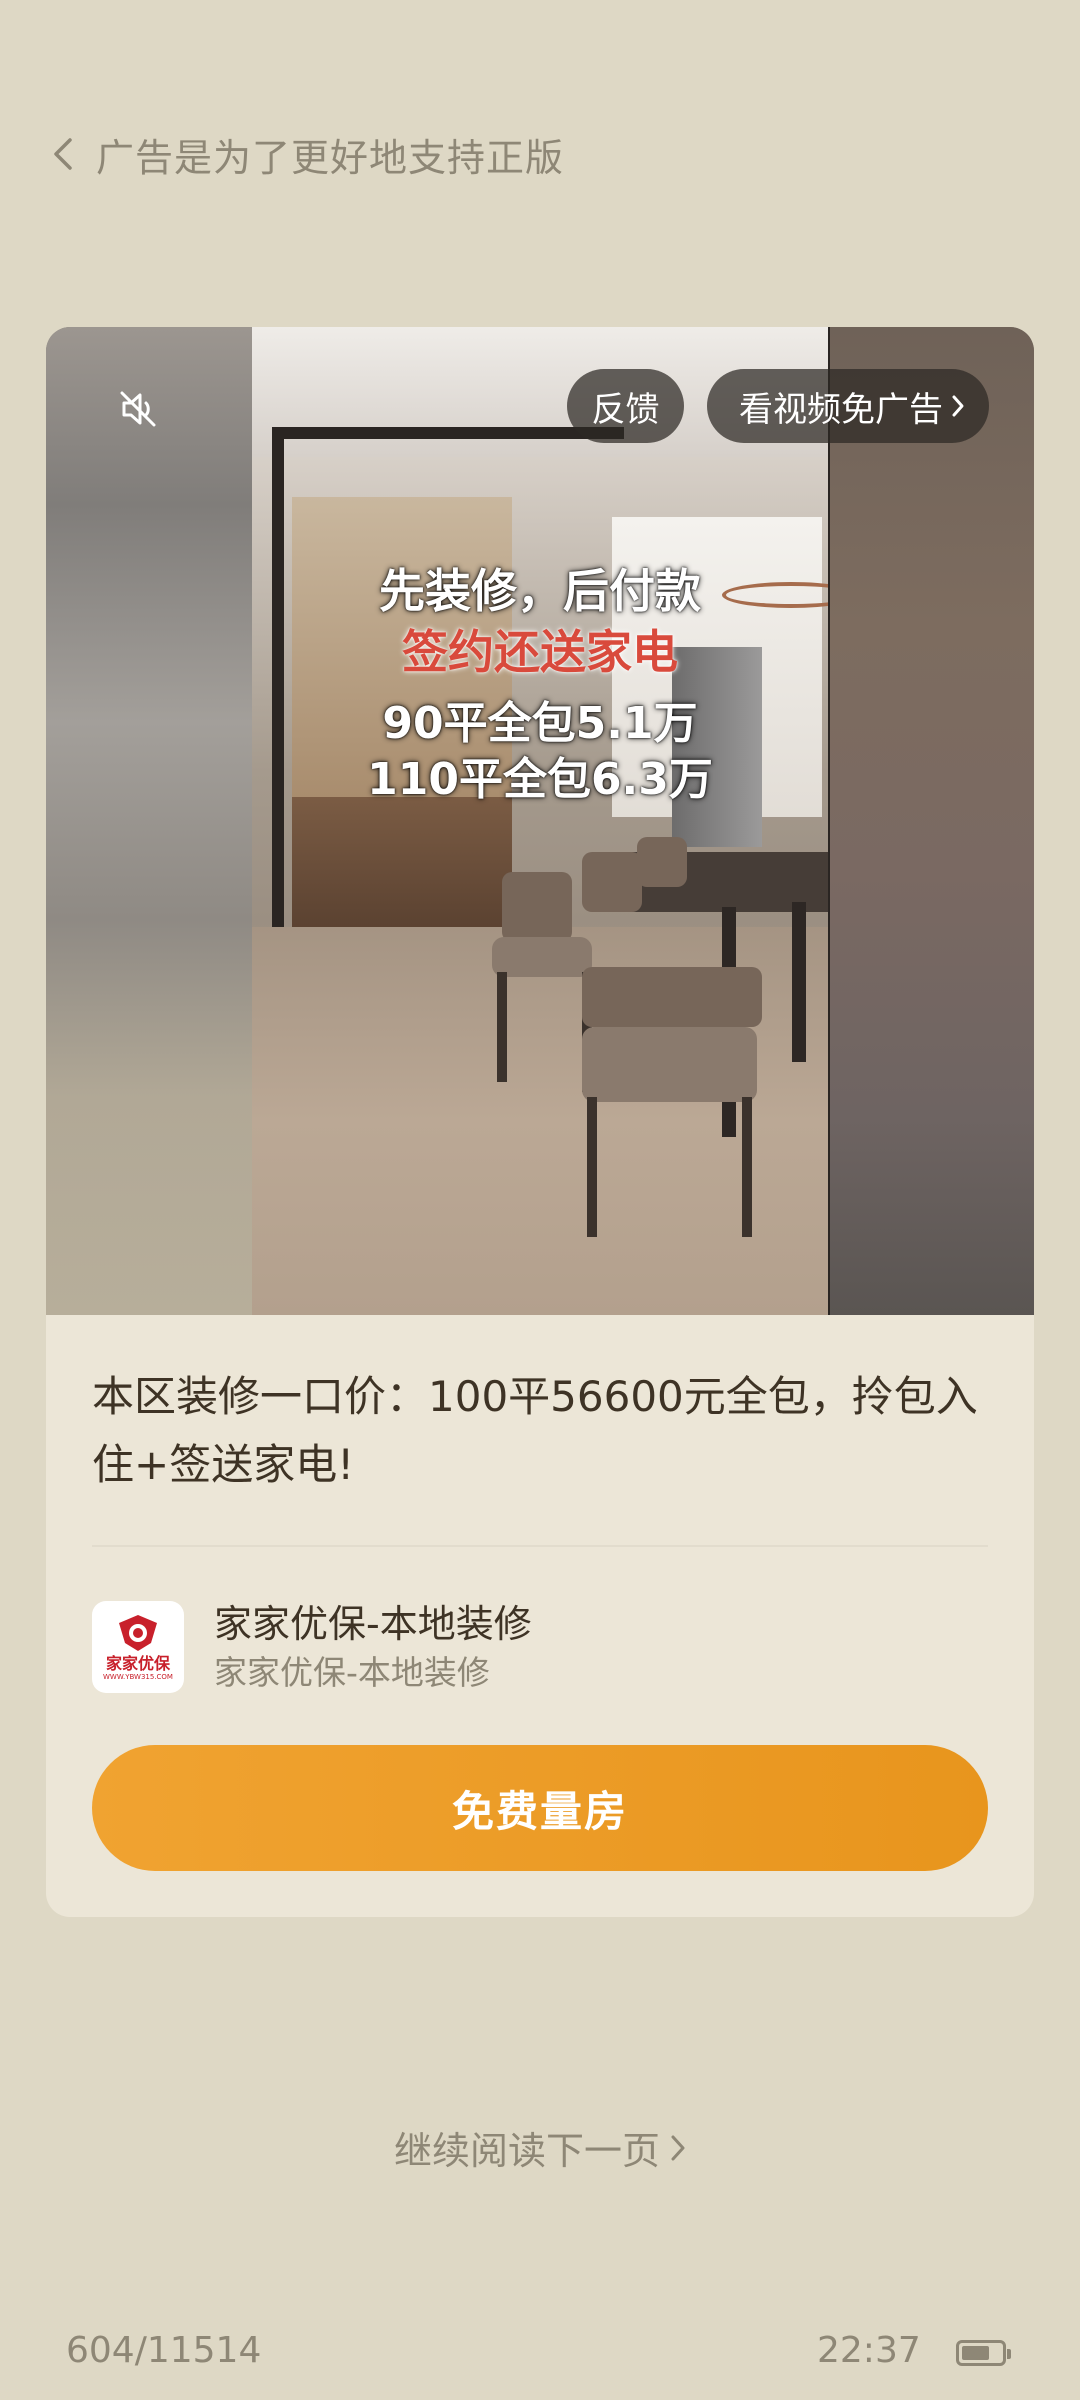  Describe the element at coordinates (975, 2353) in the screenshot. I see `battery-level` at that location.